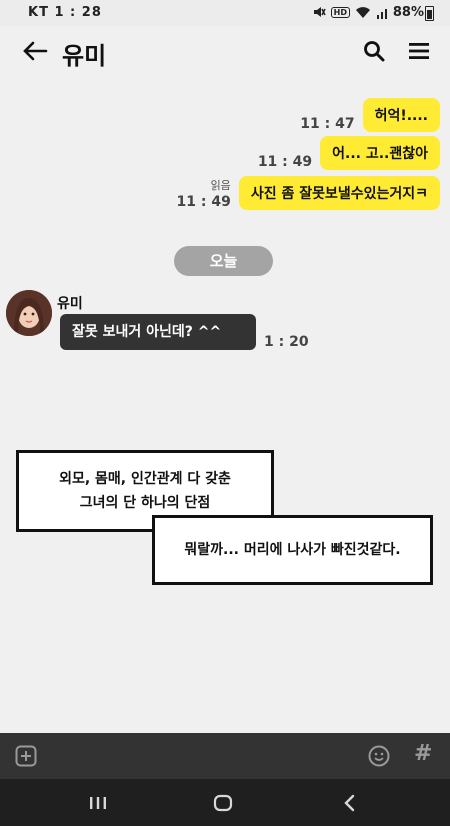 Image resolution: width=450 pixels, height=826 pixels. I want to click on caption-box: 뭐랄까... 머리에 나사가 빠진것같다., so click(292, 550).